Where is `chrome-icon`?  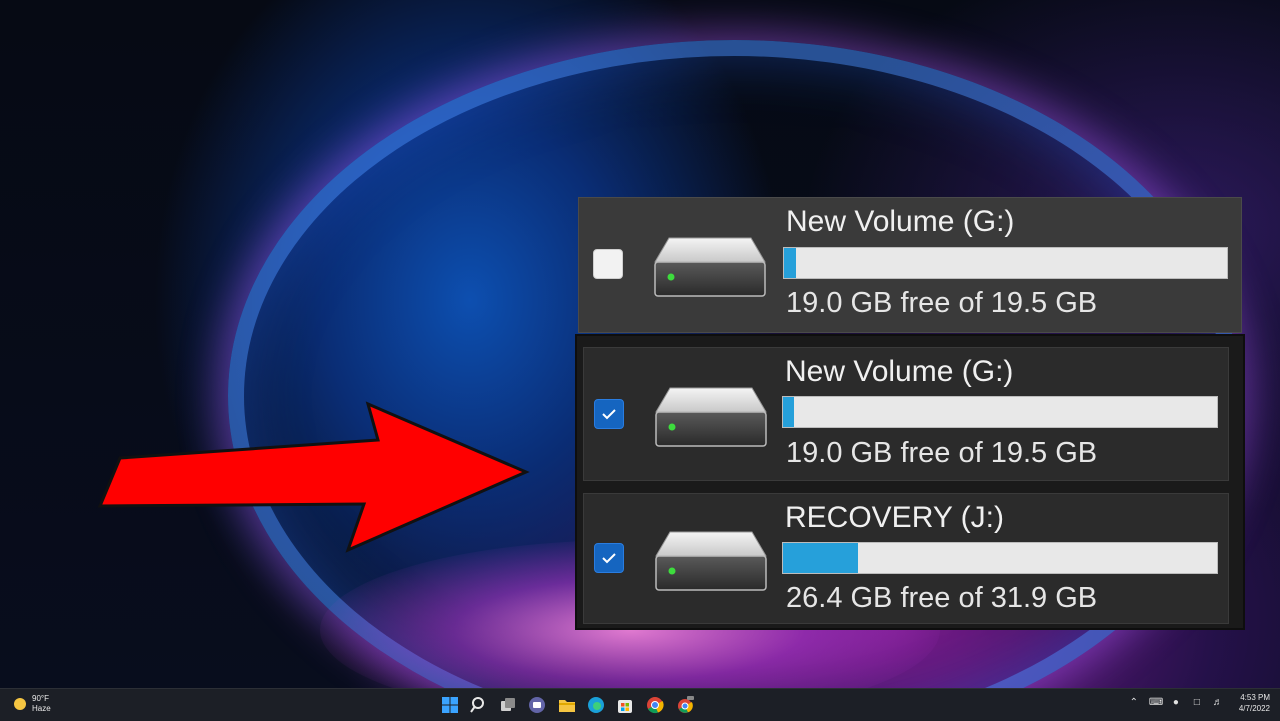 chrome-icon is located at coordinates (655, 705).